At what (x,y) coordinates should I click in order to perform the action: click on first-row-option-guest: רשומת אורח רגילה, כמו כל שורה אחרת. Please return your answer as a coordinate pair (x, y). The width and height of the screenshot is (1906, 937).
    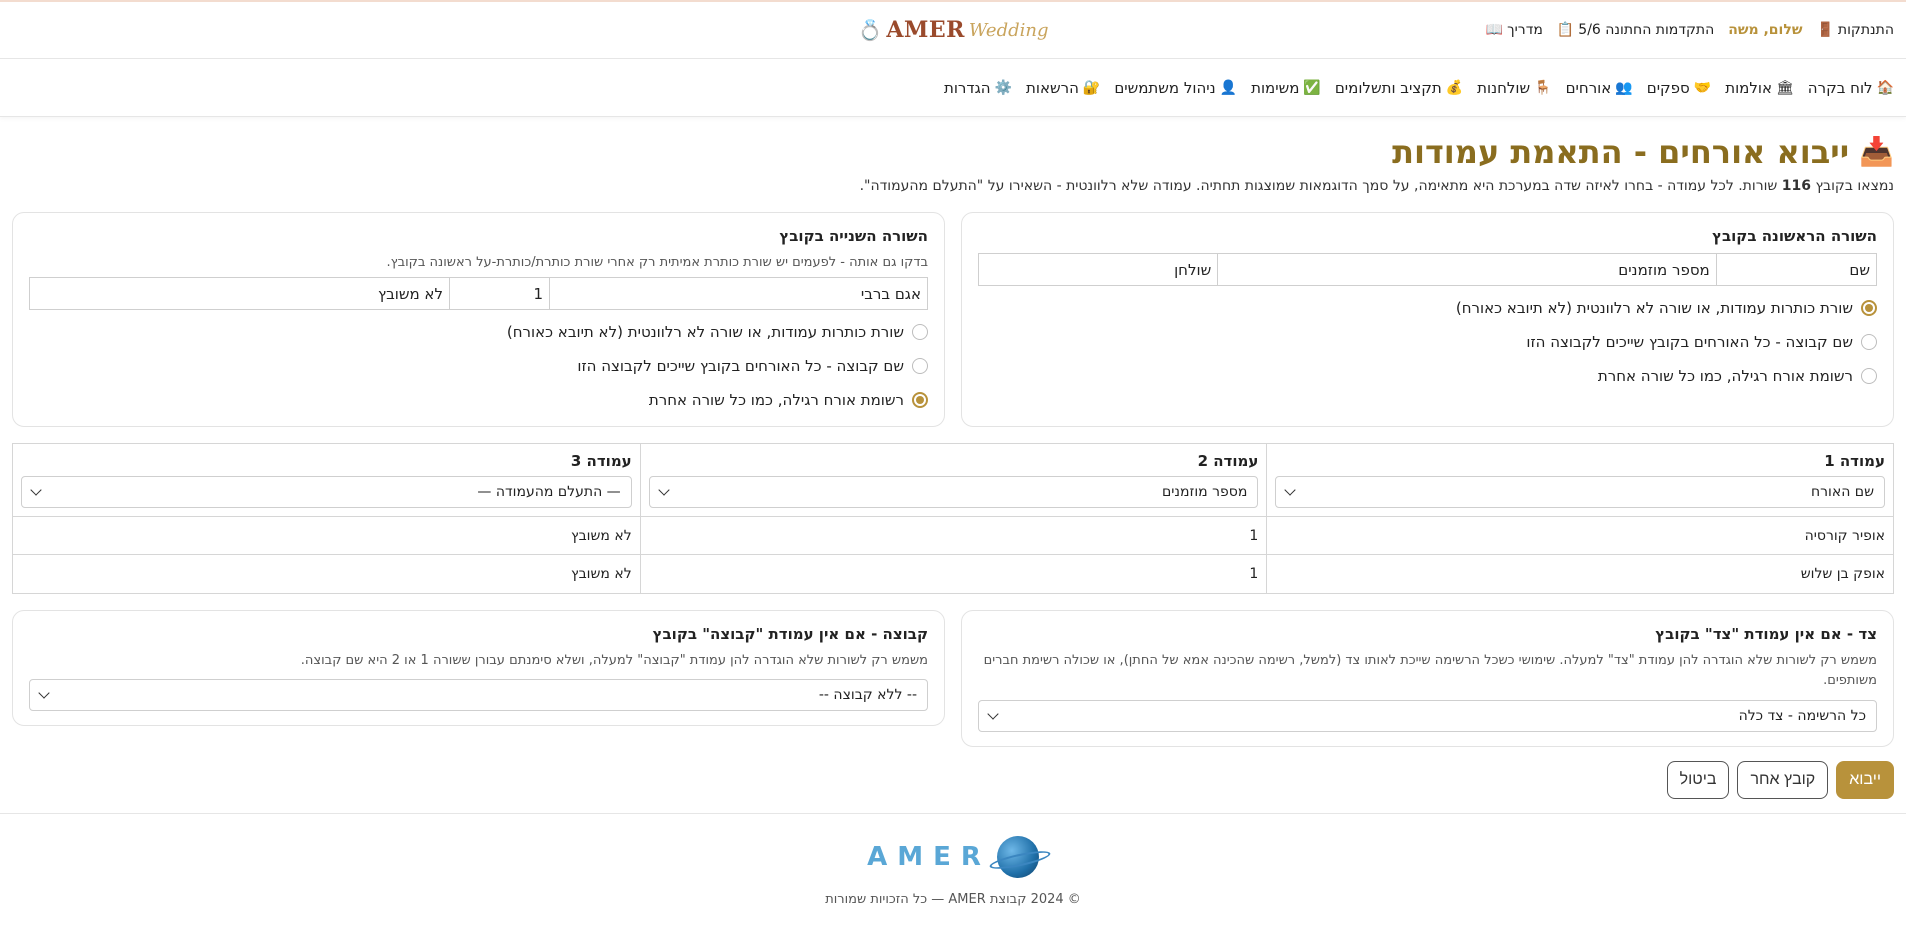
    Looking at the image, I should click on (1427, 376).